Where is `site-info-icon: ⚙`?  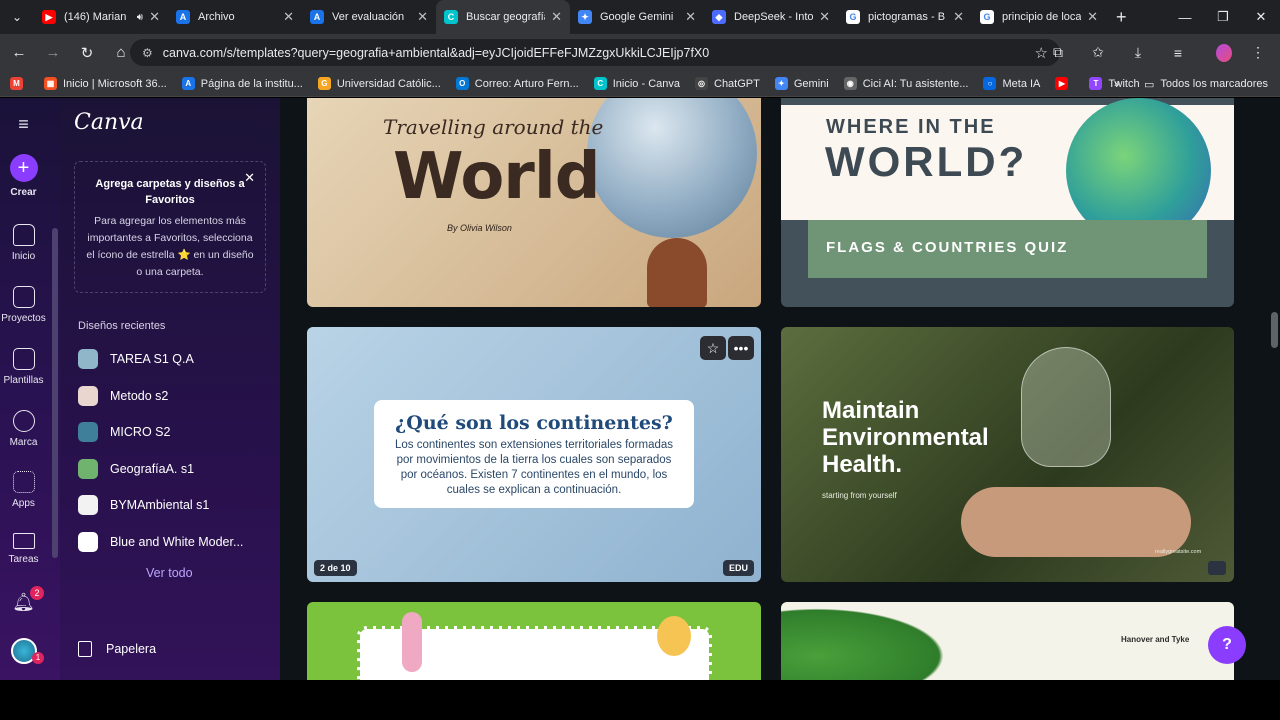
site-info-icon: ⚙ is located at coordinates (147, 53).